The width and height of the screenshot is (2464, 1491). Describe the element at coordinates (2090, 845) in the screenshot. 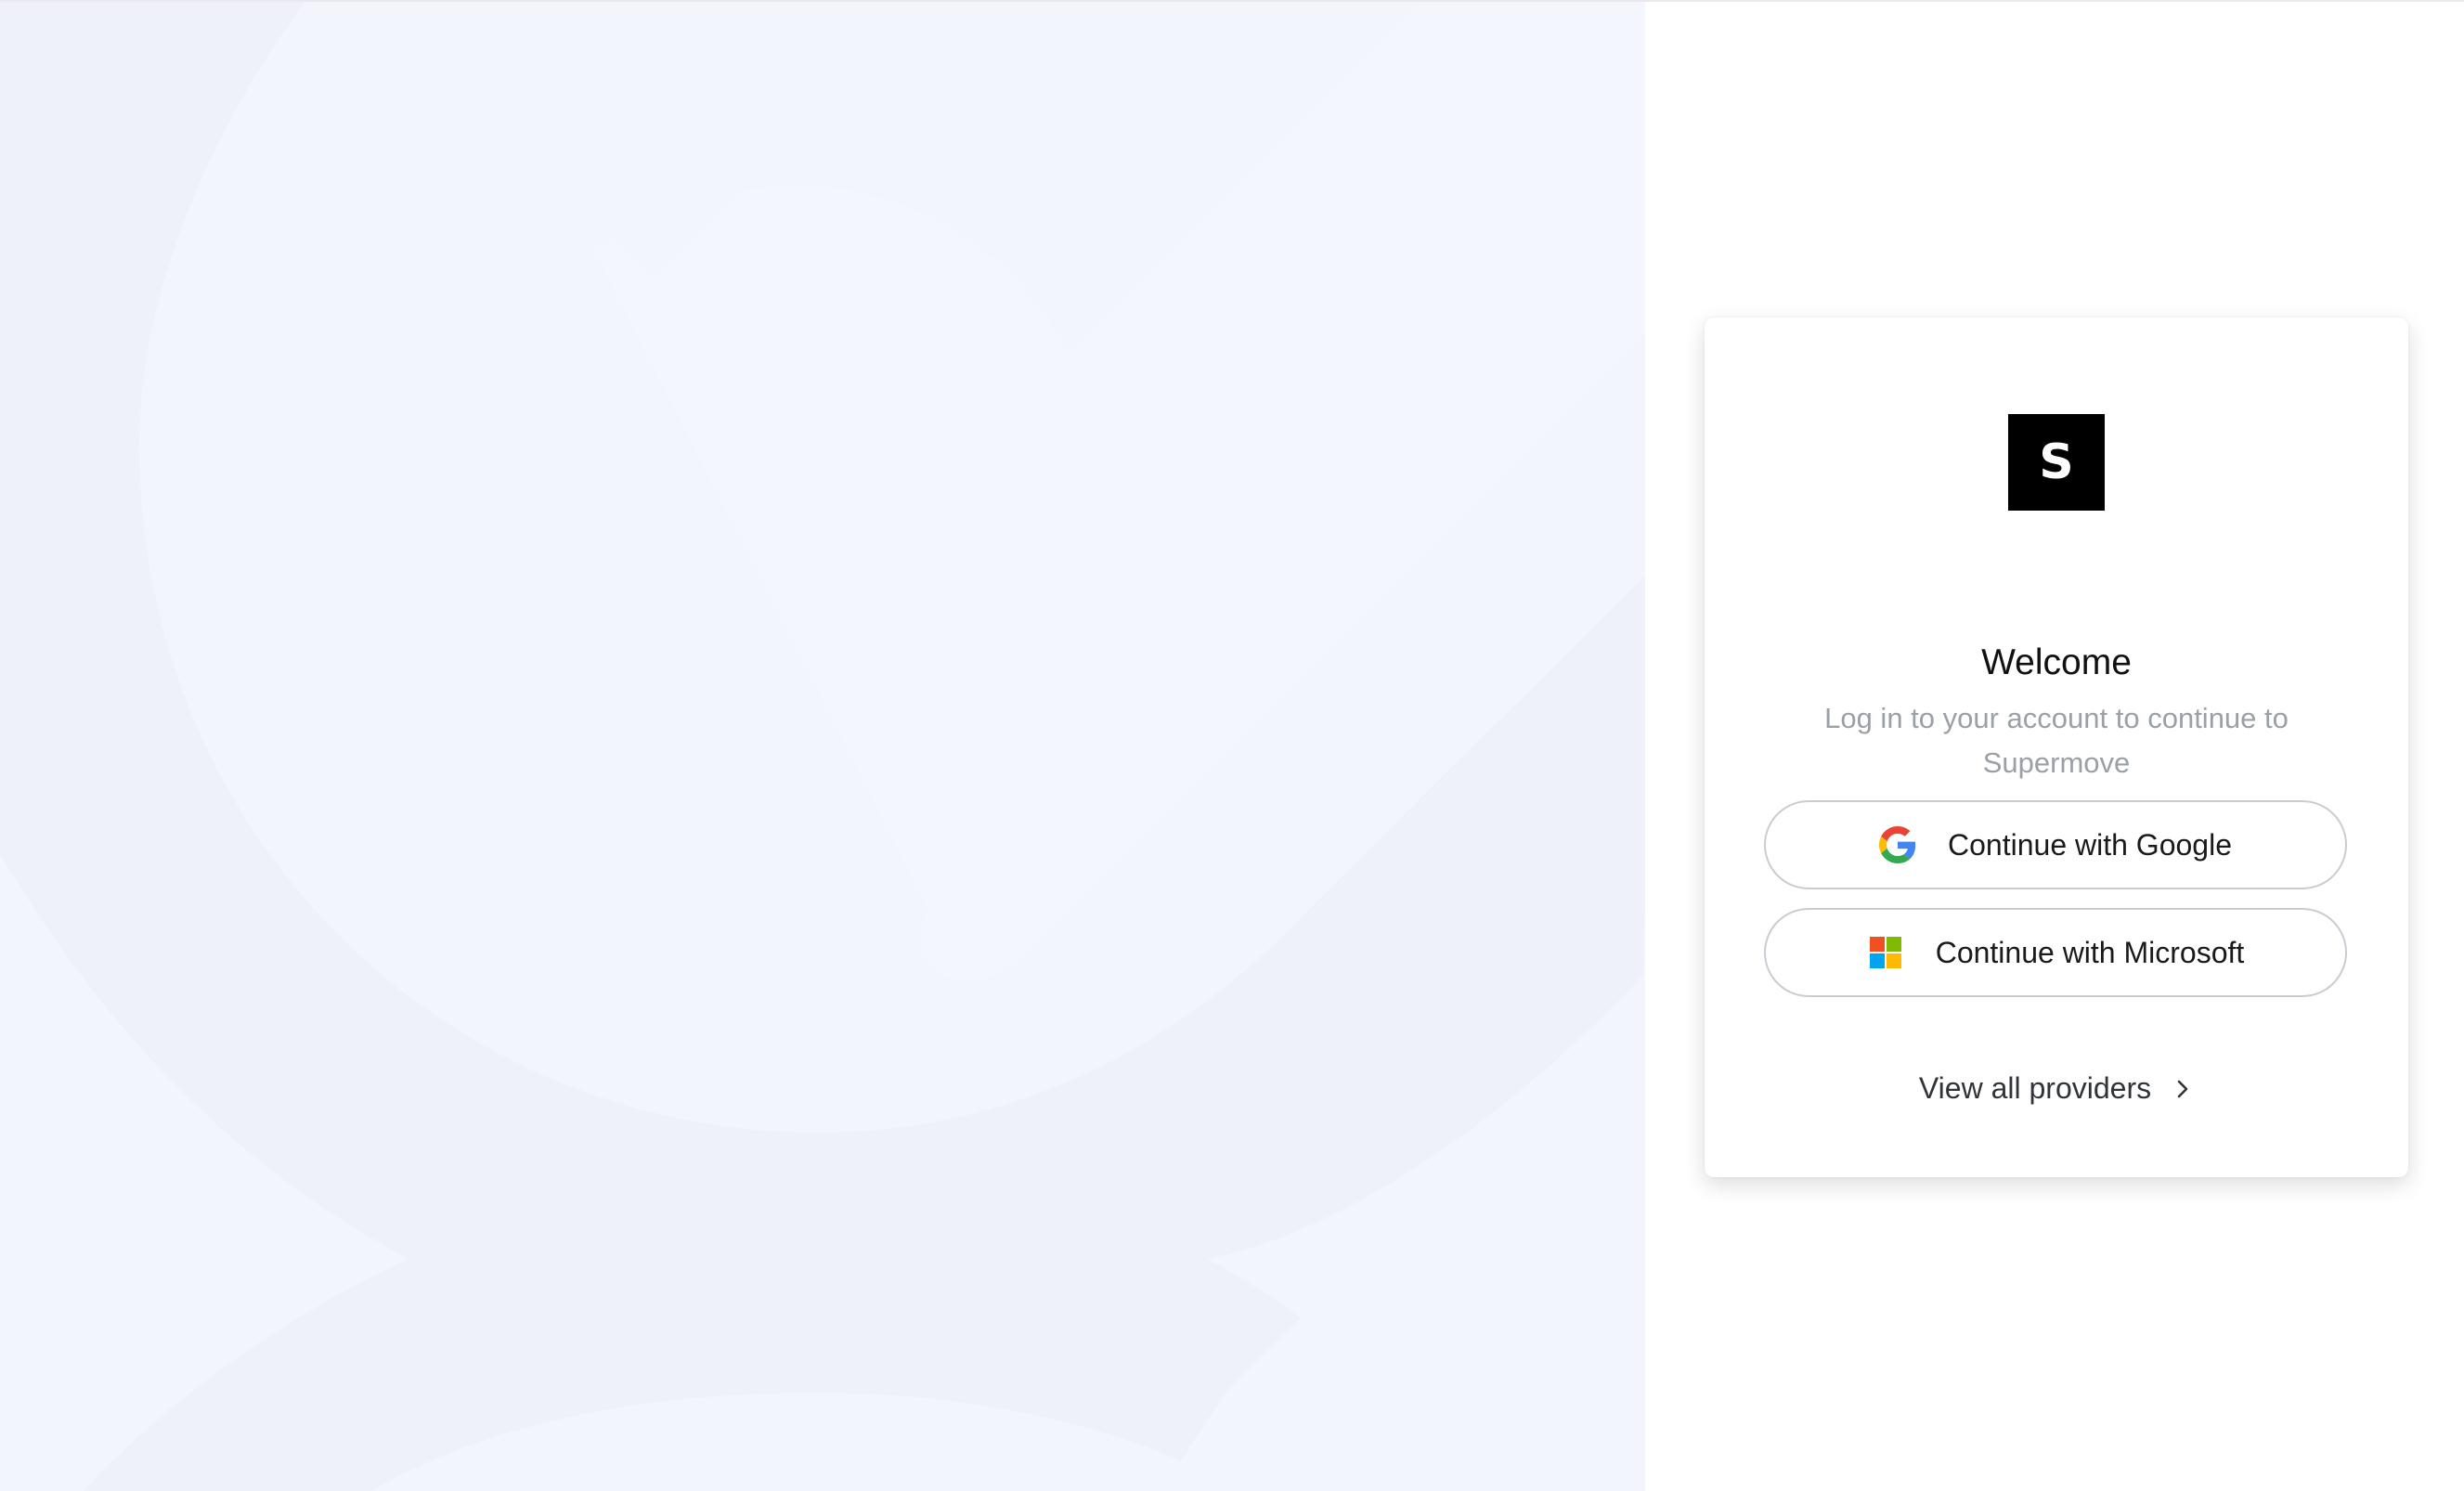

I see `google-button-label: Continue with Google` at that location.